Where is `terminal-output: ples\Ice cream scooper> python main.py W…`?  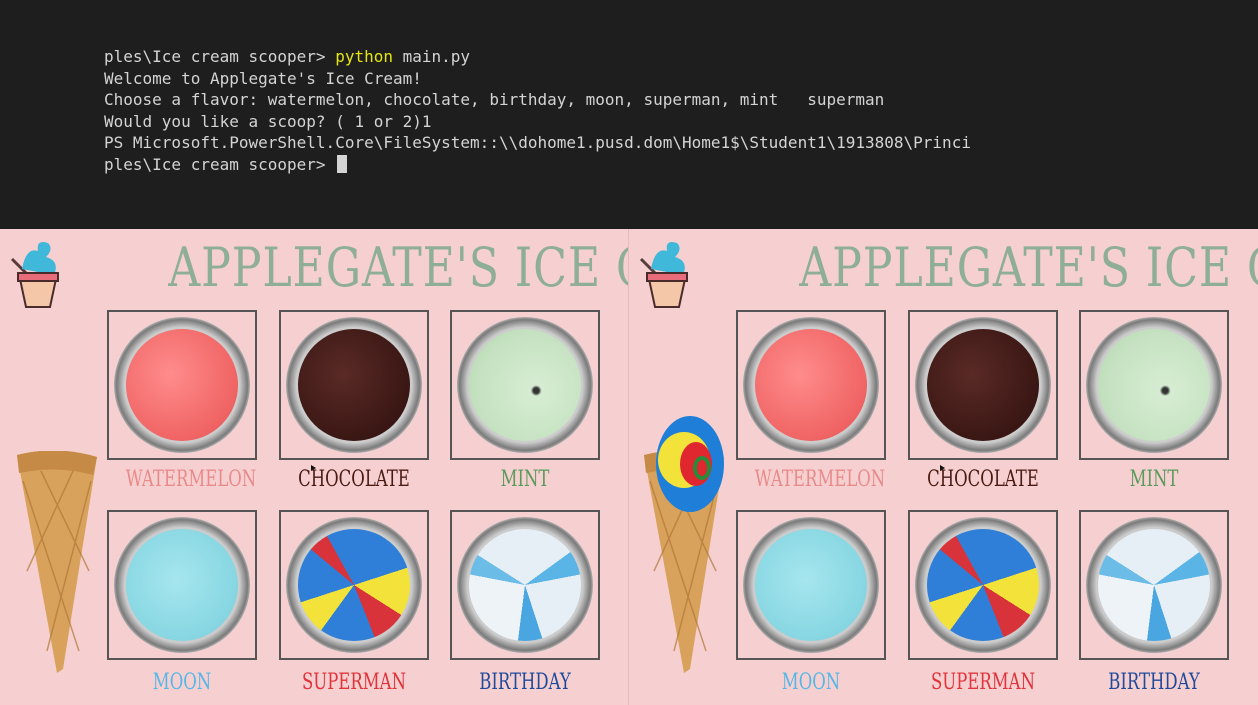 terminal-output: ples\Ice cream scooper> python main.py W… is located at coordinates (537, 110).